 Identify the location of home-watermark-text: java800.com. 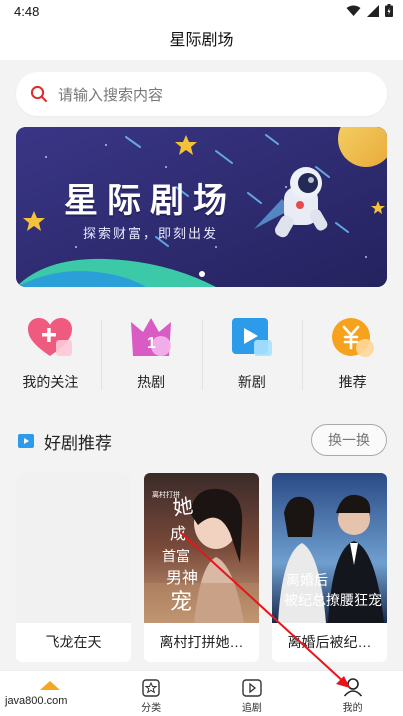
(36, 701).